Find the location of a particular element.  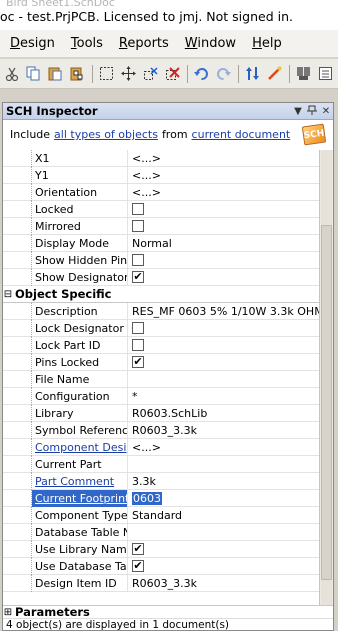

property-row: Orientation <...> is located at coordinates (161, 192).